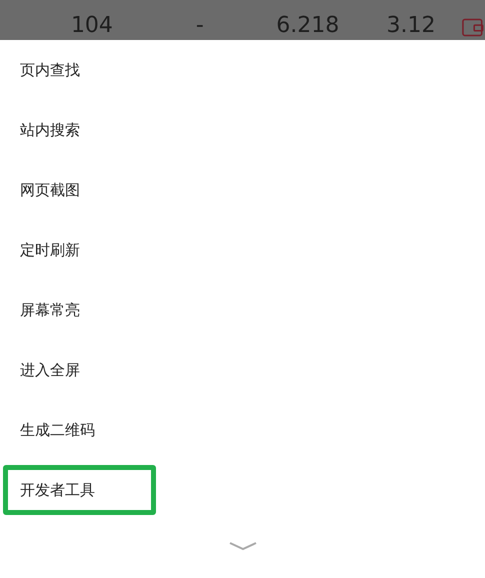 Image resolution: width=485 pixels, height=578 pixels. What do you see at coordinates (238, 430) in the screenshot?
I see `menu-item: 生成二维码` at bounding box center [238, 430].